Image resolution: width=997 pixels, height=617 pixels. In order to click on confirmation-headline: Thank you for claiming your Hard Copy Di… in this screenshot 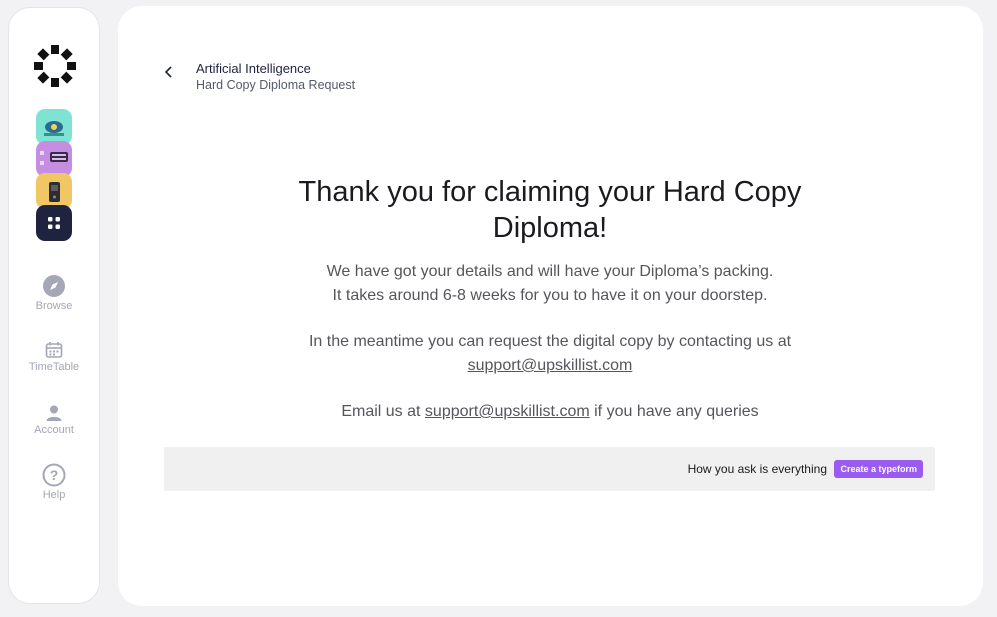, I will do `click(550, 210)`.